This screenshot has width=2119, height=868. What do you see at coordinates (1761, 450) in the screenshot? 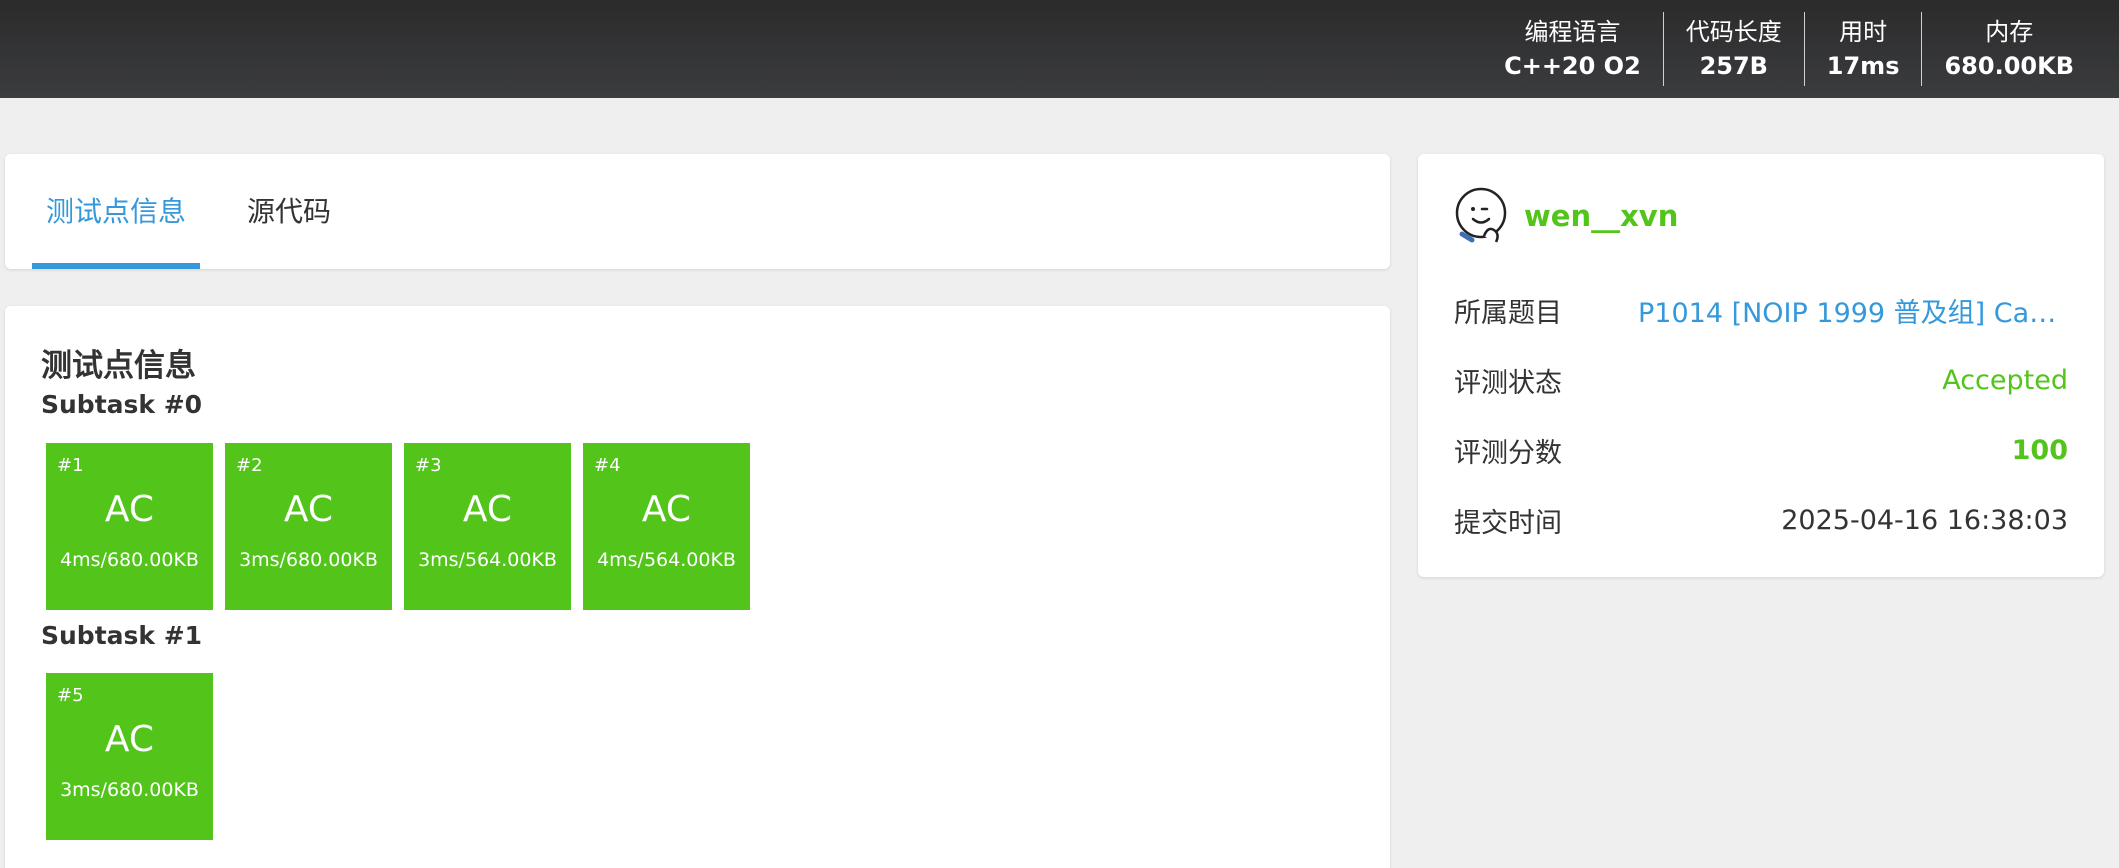
I see `info-row-score: 评测分数 100` at bounding box center [1761, 450].